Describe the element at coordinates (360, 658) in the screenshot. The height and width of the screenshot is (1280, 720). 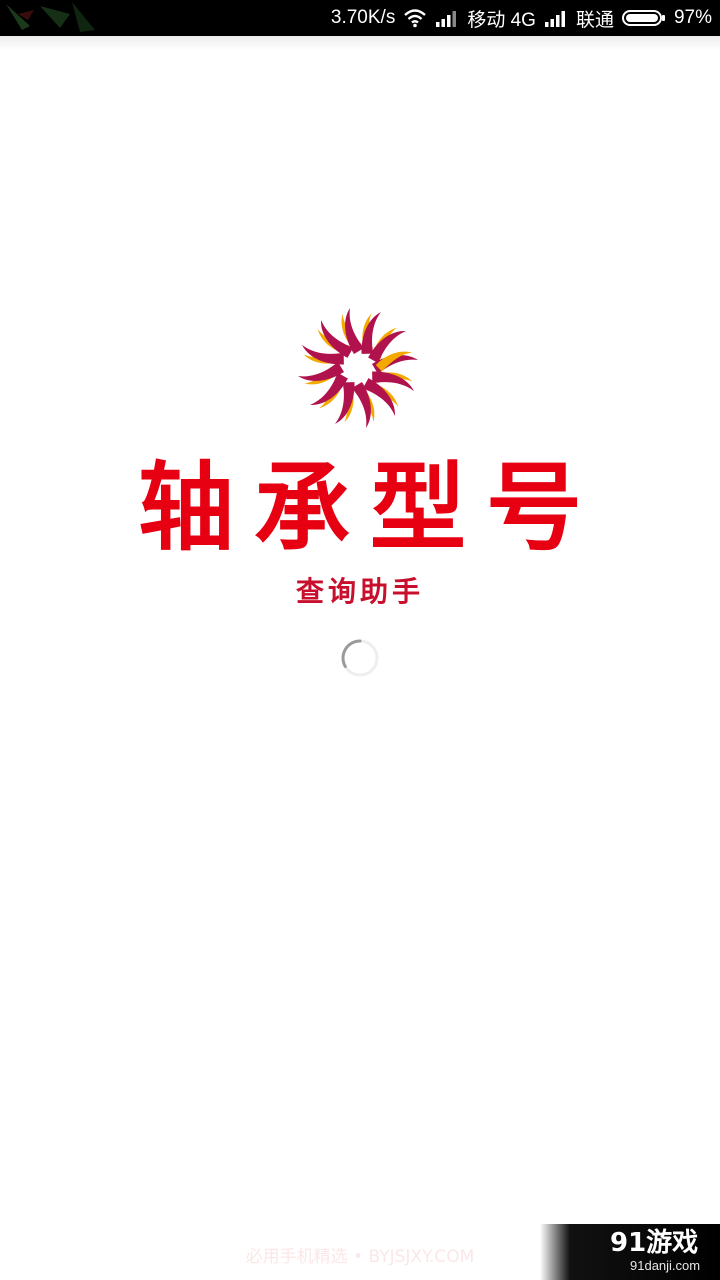
I see `loading-spinner-icon` at that location.